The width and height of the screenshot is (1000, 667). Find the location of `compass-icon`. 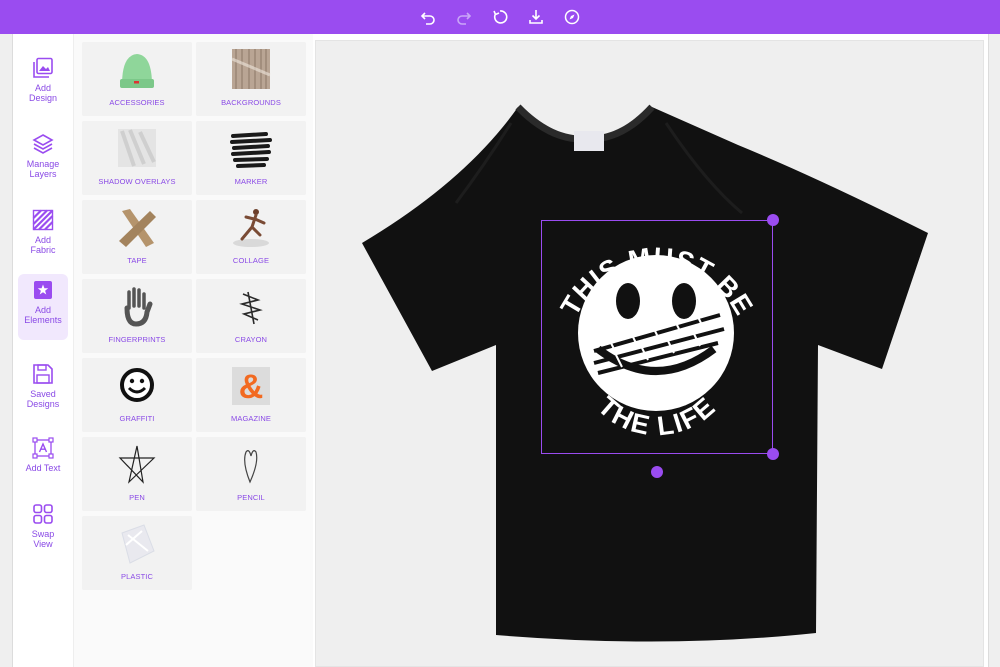

compass-icon is located at coordinates (572, 17).